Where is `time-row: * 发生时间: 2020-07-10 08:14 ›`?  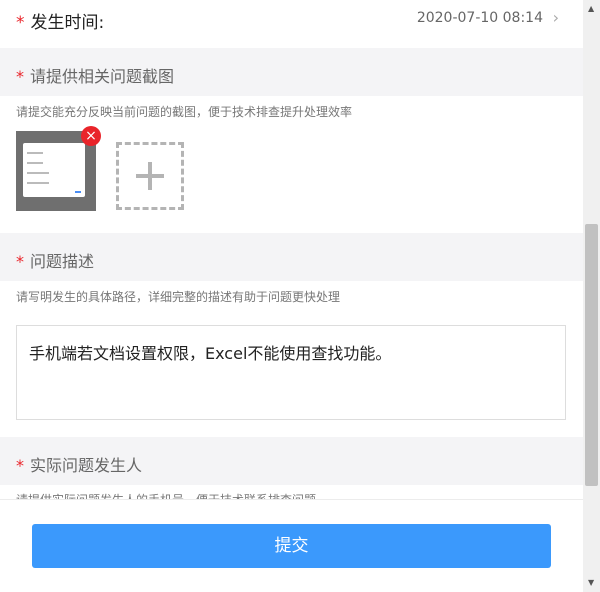
time-row: * 发生时间: 2020-07-10 08:14 › is located at coordinates (291, 23).